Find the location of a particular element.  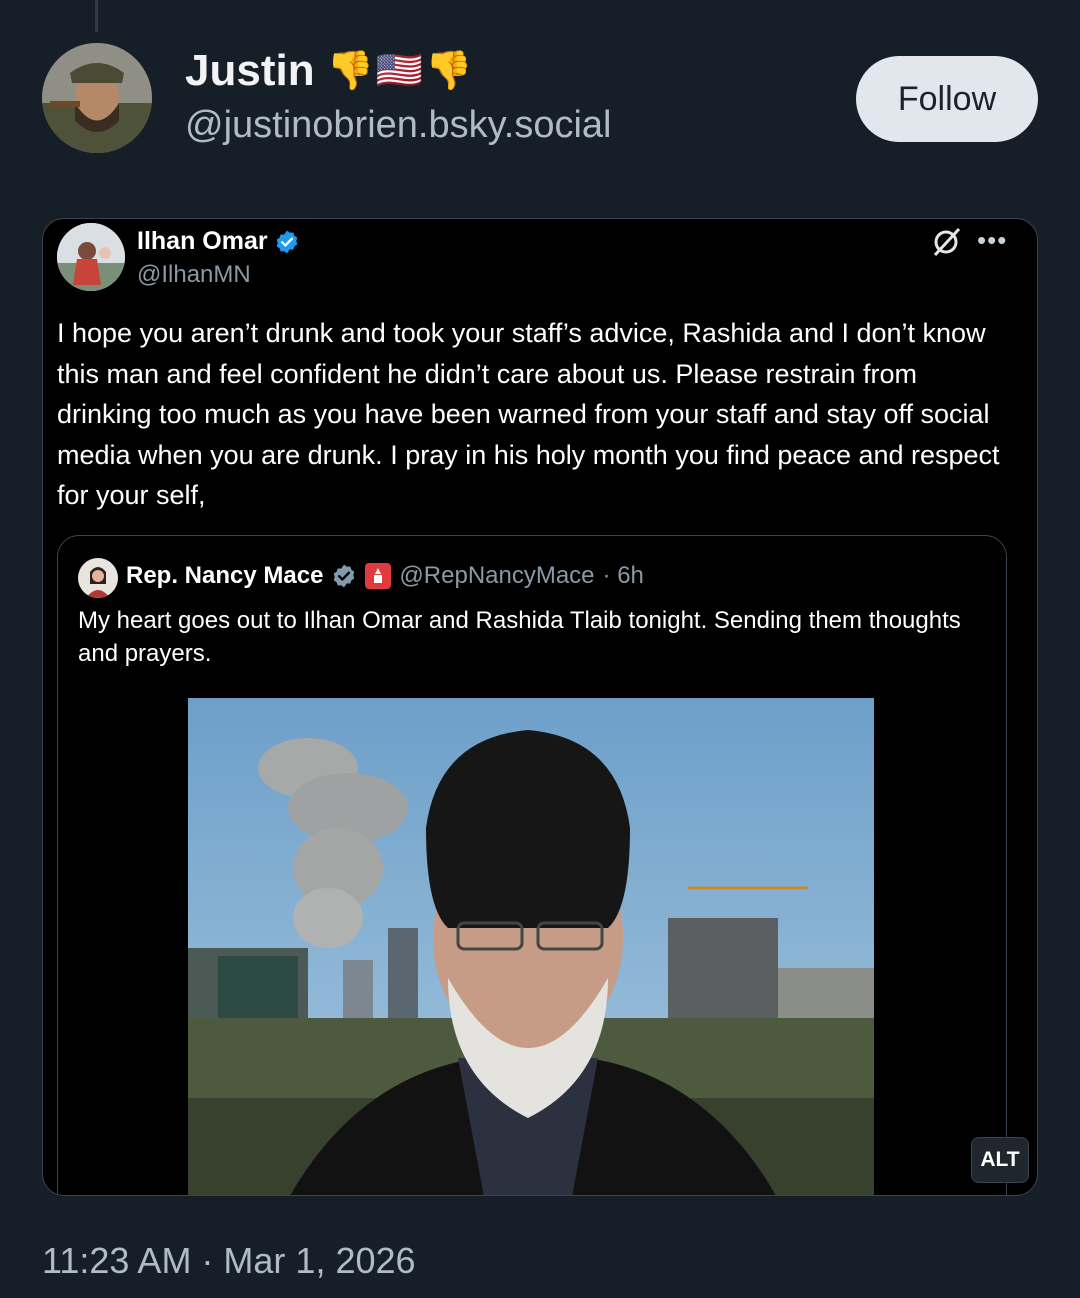

quoted-age: · 6h is located at coordinates (623, 575).